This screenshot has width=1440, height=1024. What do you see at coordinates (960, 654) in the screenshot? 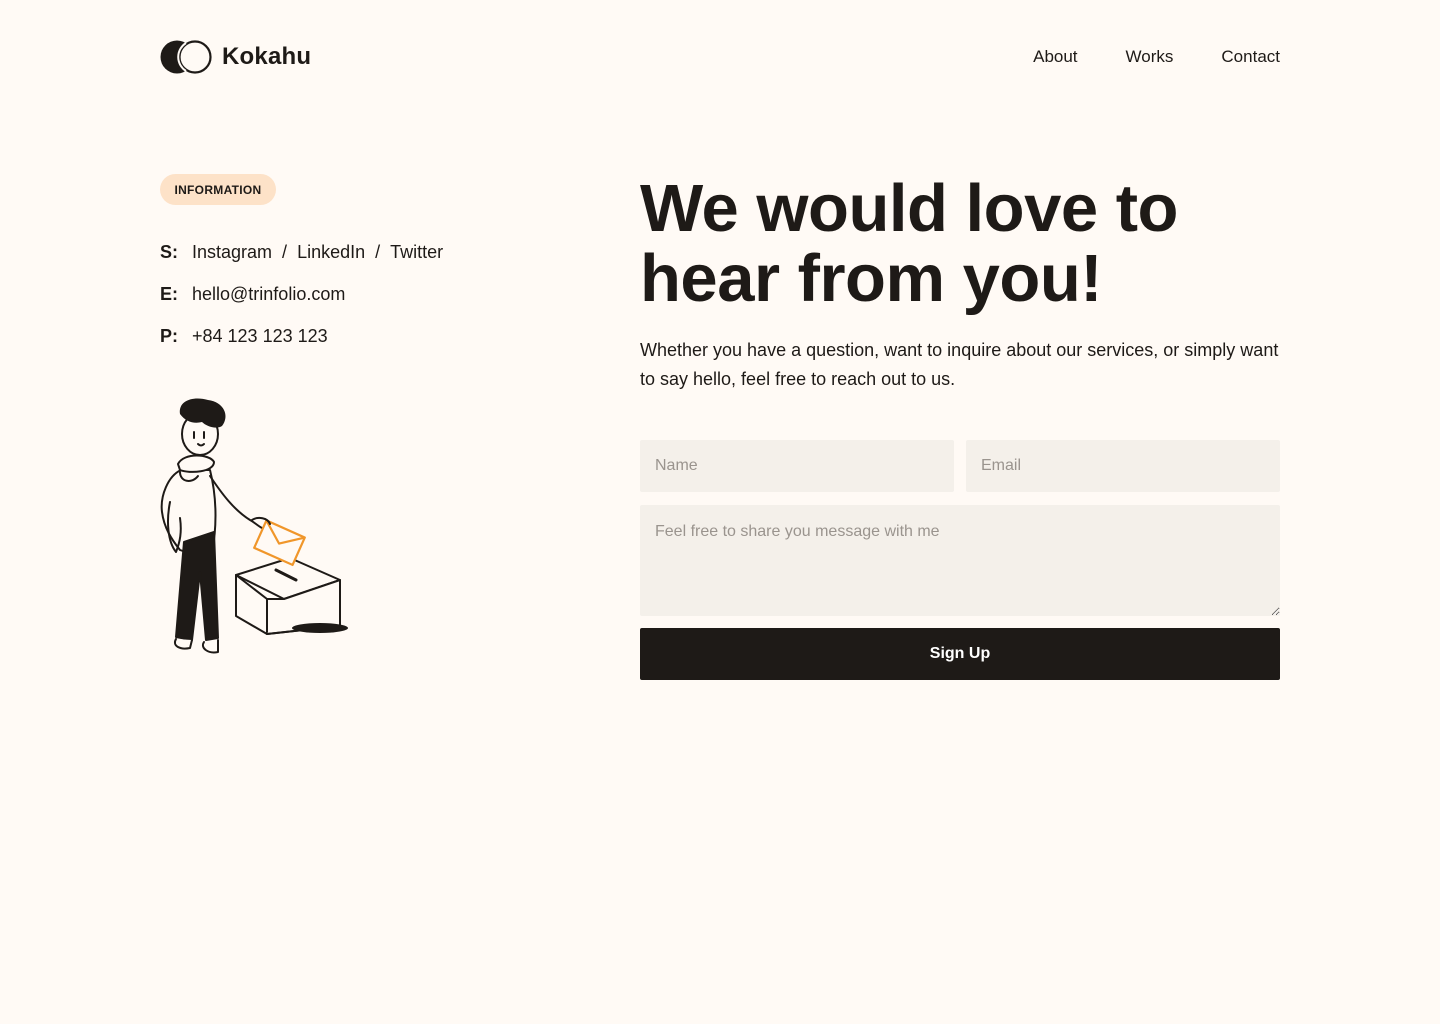
I see `sign-up-button: Sign Up` at bounding box center [960, 654].